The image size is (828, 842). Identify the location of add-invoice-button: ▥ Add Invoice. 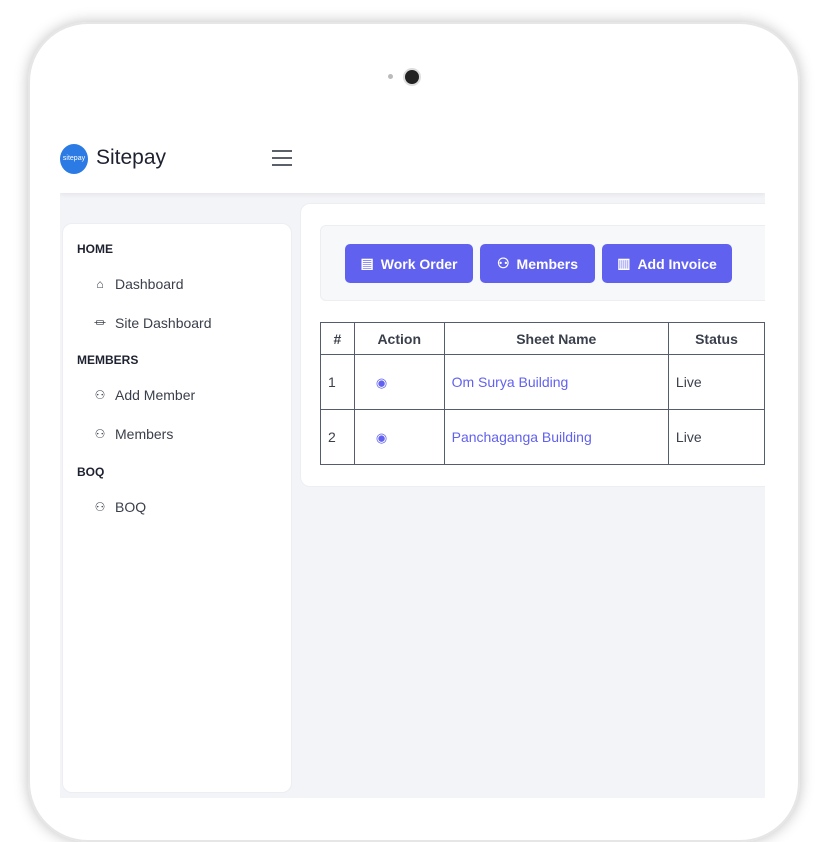
(667, 263).